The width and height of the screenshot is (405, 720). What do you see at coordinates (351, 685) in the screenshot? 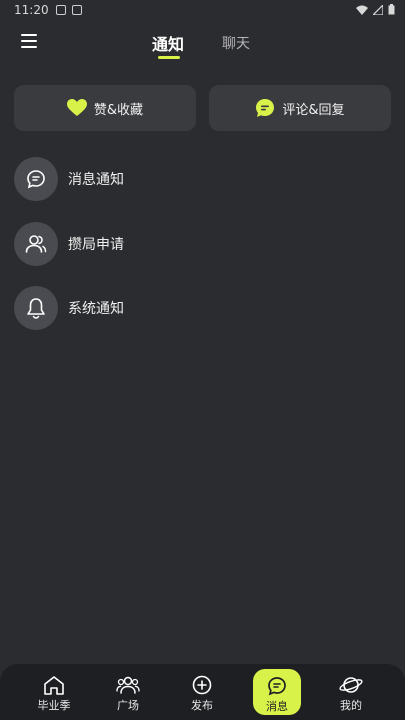
I see `planet-icon` at bounding box center [351, 685].